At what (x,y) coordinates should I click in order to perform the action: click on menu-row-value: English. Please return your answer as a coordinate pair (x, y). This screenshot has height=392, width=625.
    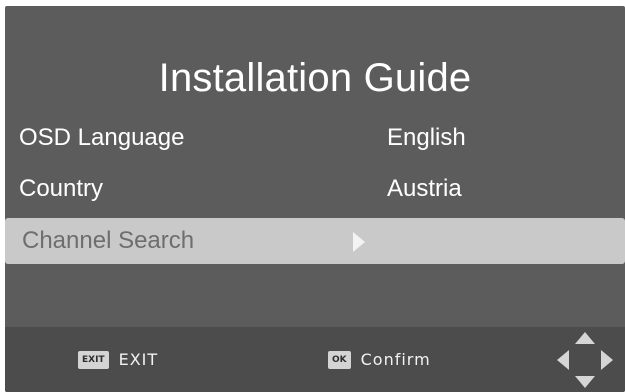
    Looking at the image, I should click on (426, 137).